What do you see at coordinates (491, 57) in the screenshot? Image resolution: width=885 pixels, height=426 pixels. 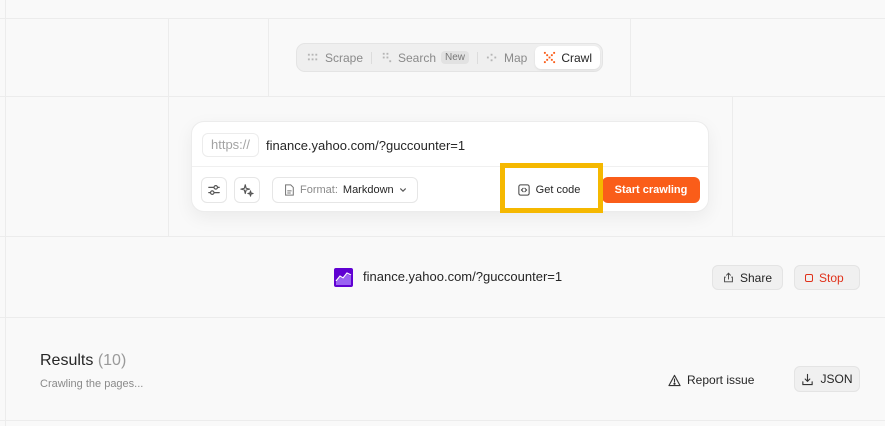 I see `map-icon` at bounding box center [491, 57].